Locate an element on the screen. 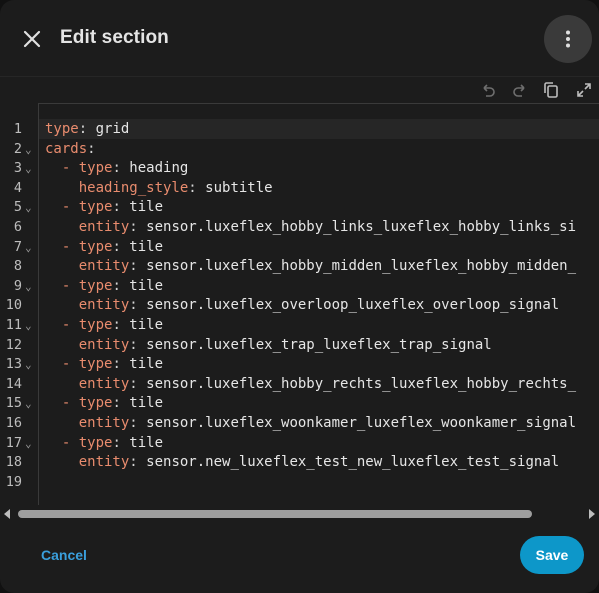  code-text: - type: heading is located at coordinates (125, 168).